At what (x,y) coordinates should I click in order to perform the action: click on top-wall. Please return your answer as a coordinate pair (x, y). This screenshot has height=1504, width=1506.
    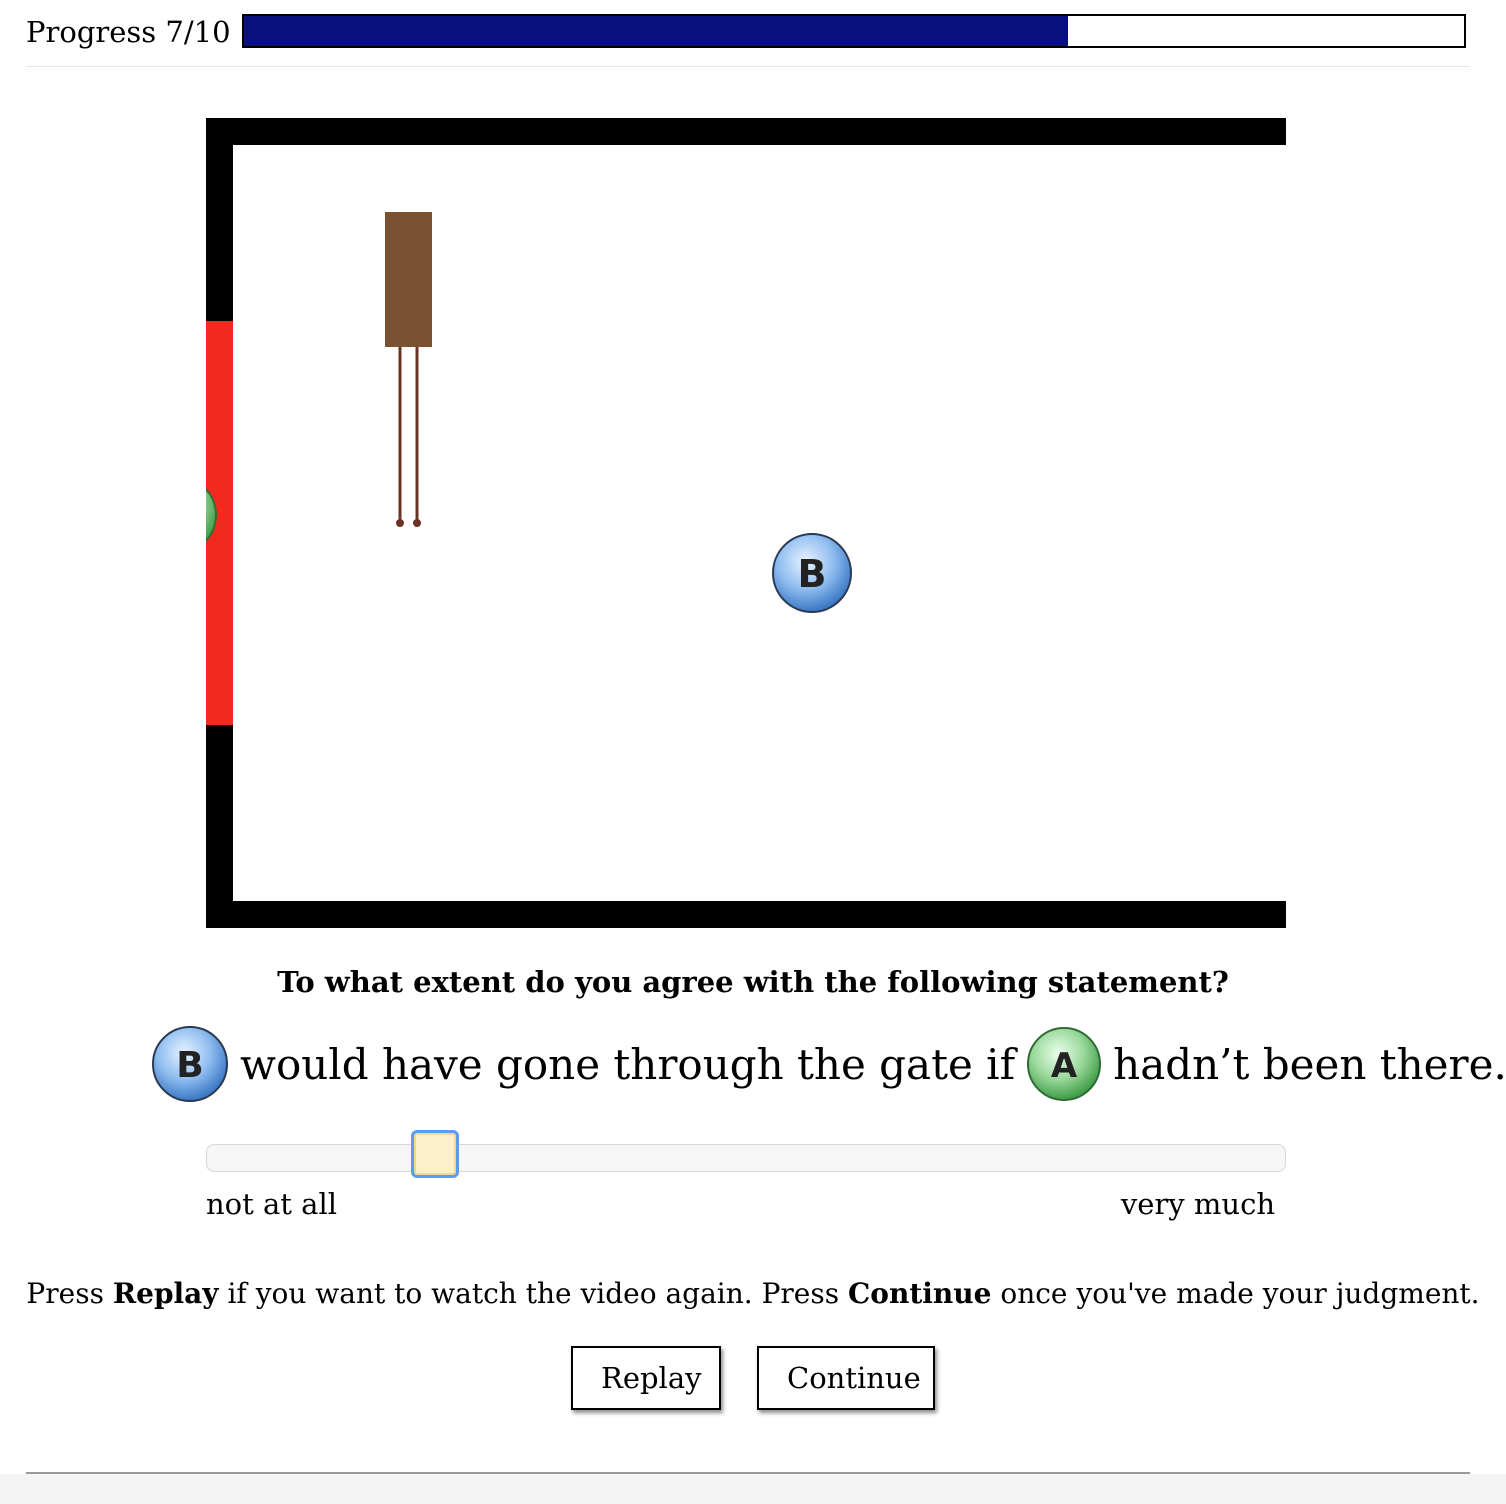
    Looking at the image, I should click on (746, 131).